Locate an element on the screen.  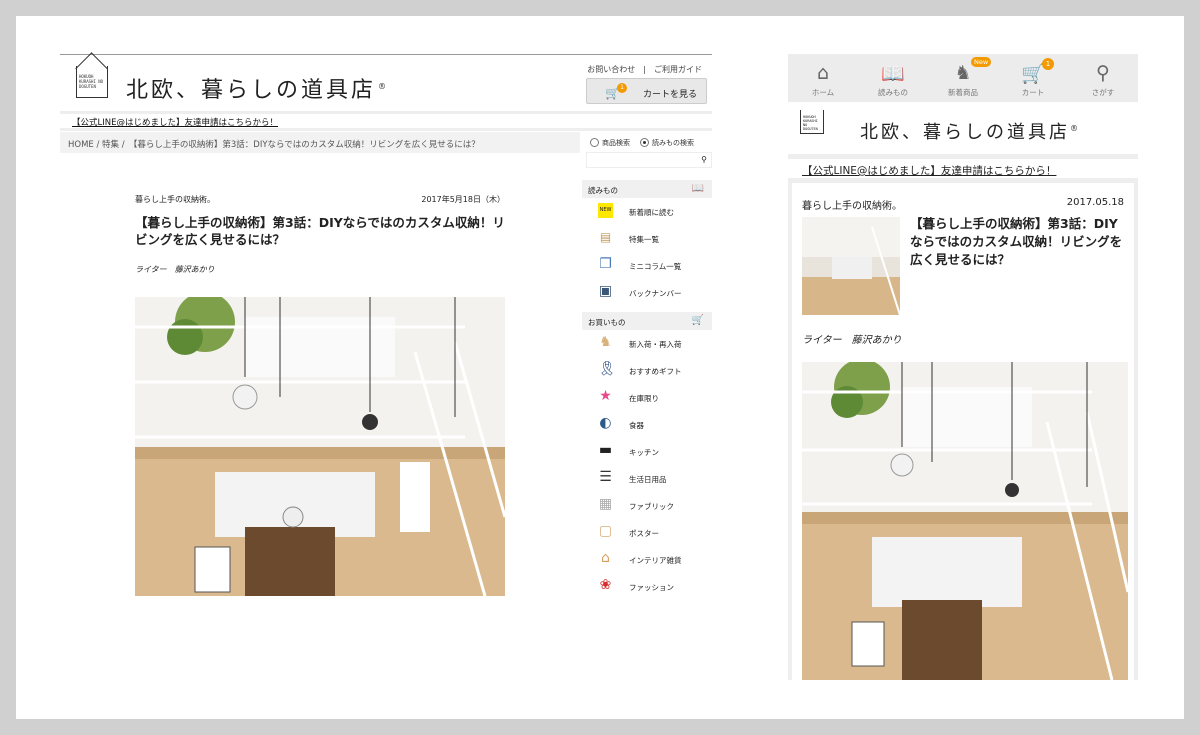
archive-box-icon: ▣ is located at coordinates (605, 291).